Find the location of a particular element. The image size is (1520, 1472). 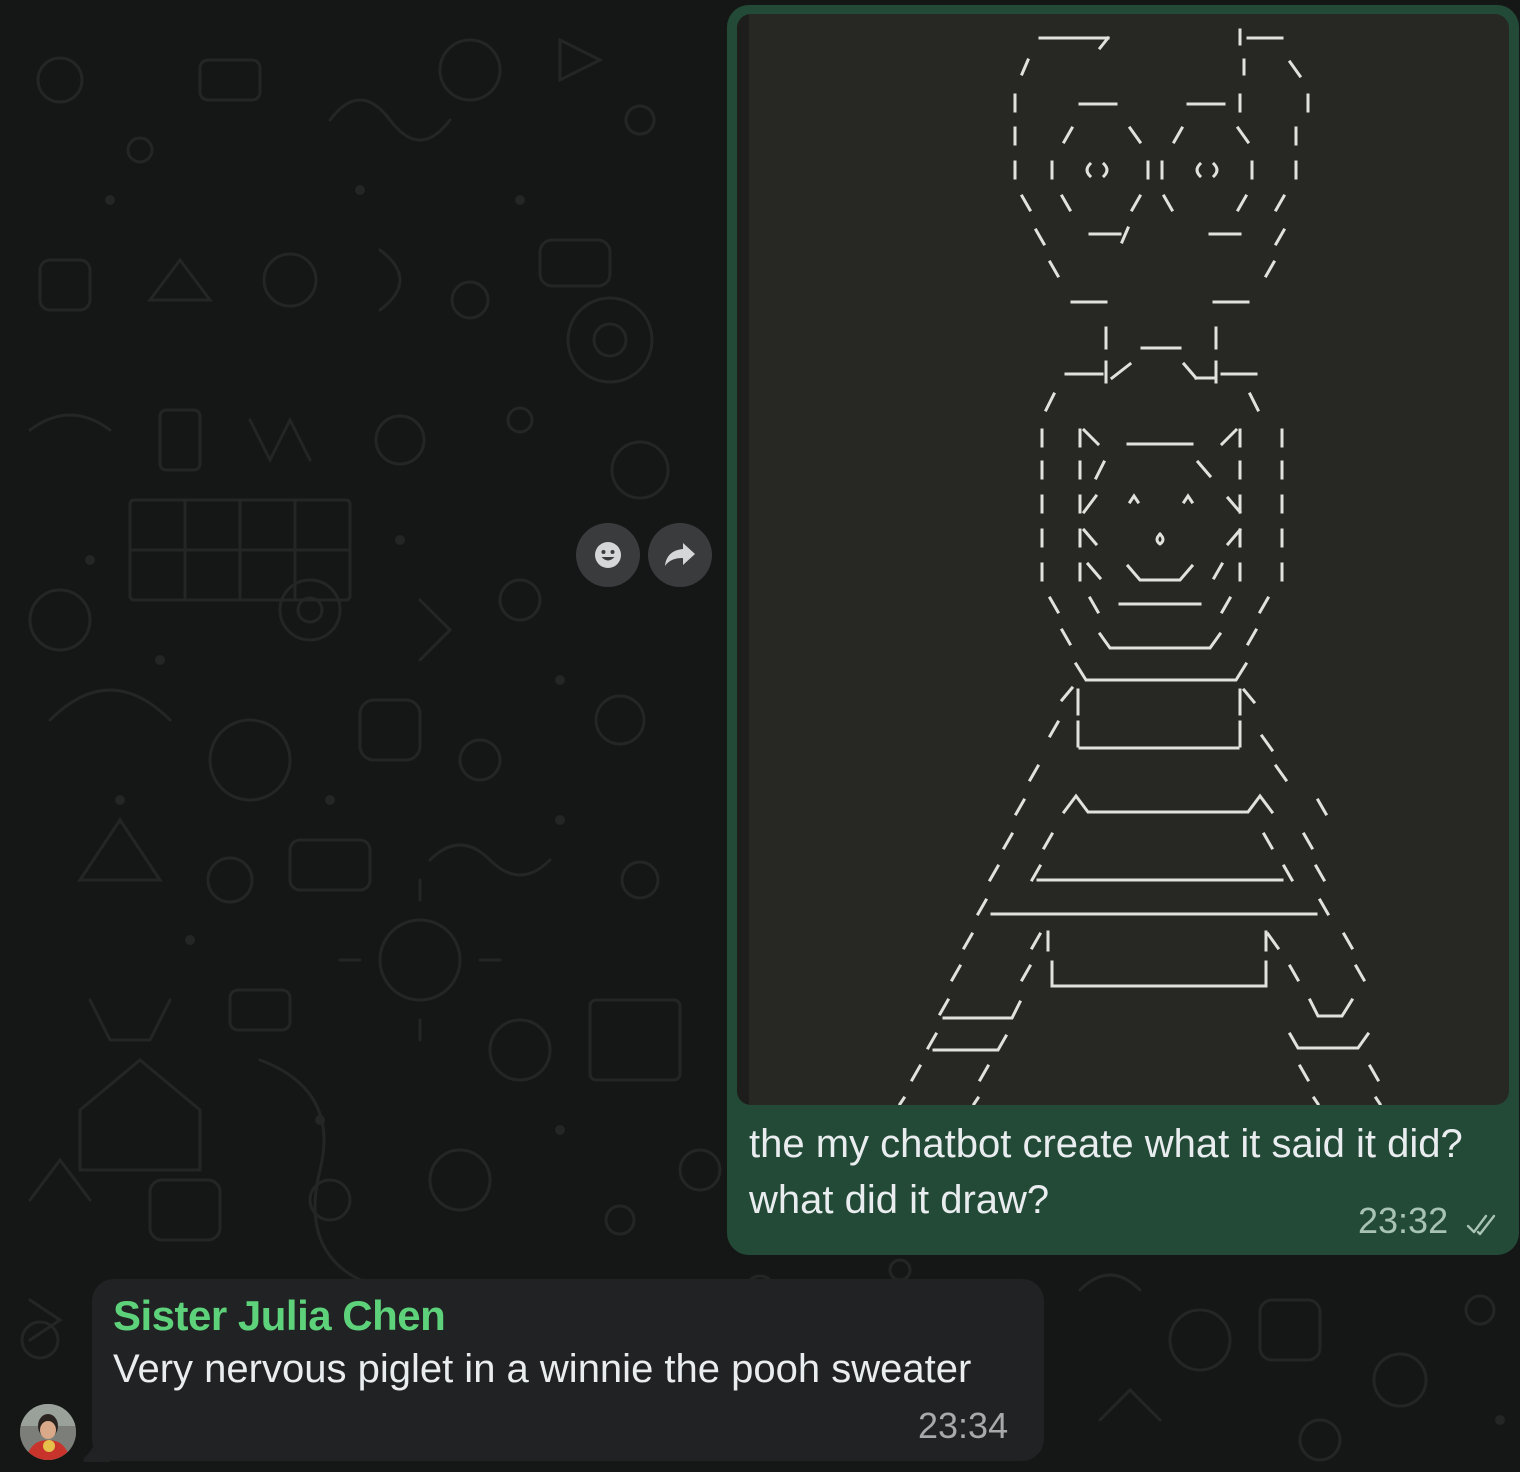

emoji-icon is located at coordinates (608, 555).